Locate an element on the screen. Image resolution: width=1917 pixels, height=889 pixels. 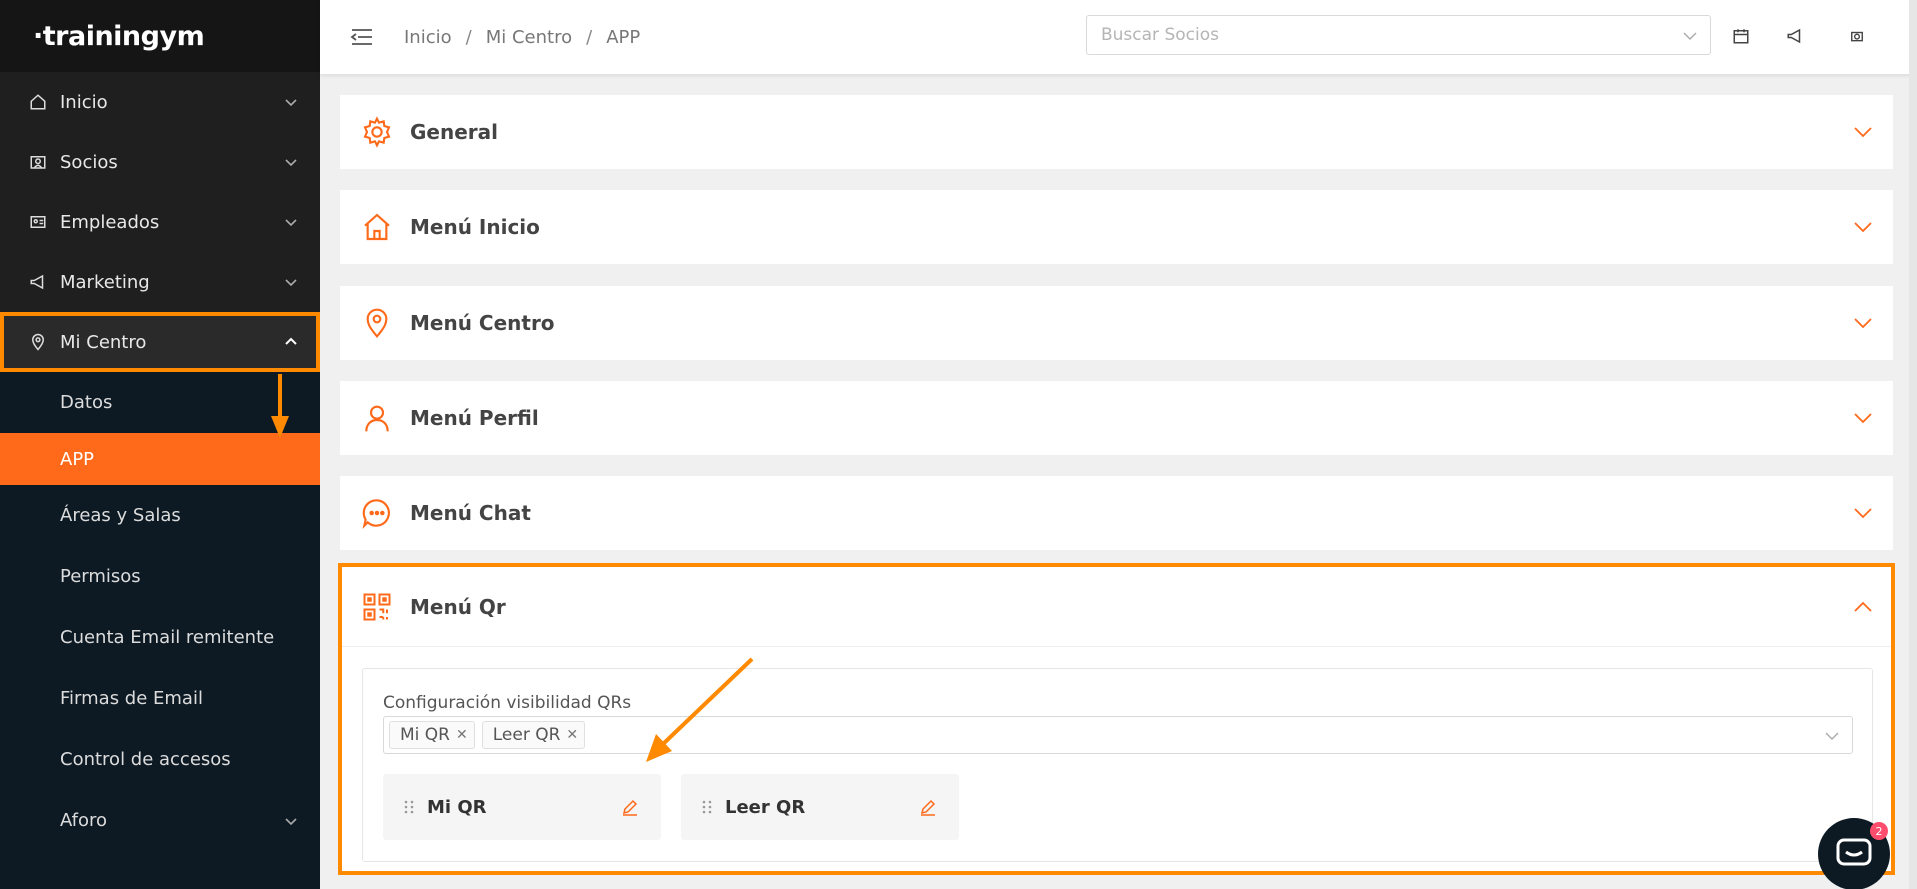
panel-title: Menú Perfil is located at coordinates (474, 418).